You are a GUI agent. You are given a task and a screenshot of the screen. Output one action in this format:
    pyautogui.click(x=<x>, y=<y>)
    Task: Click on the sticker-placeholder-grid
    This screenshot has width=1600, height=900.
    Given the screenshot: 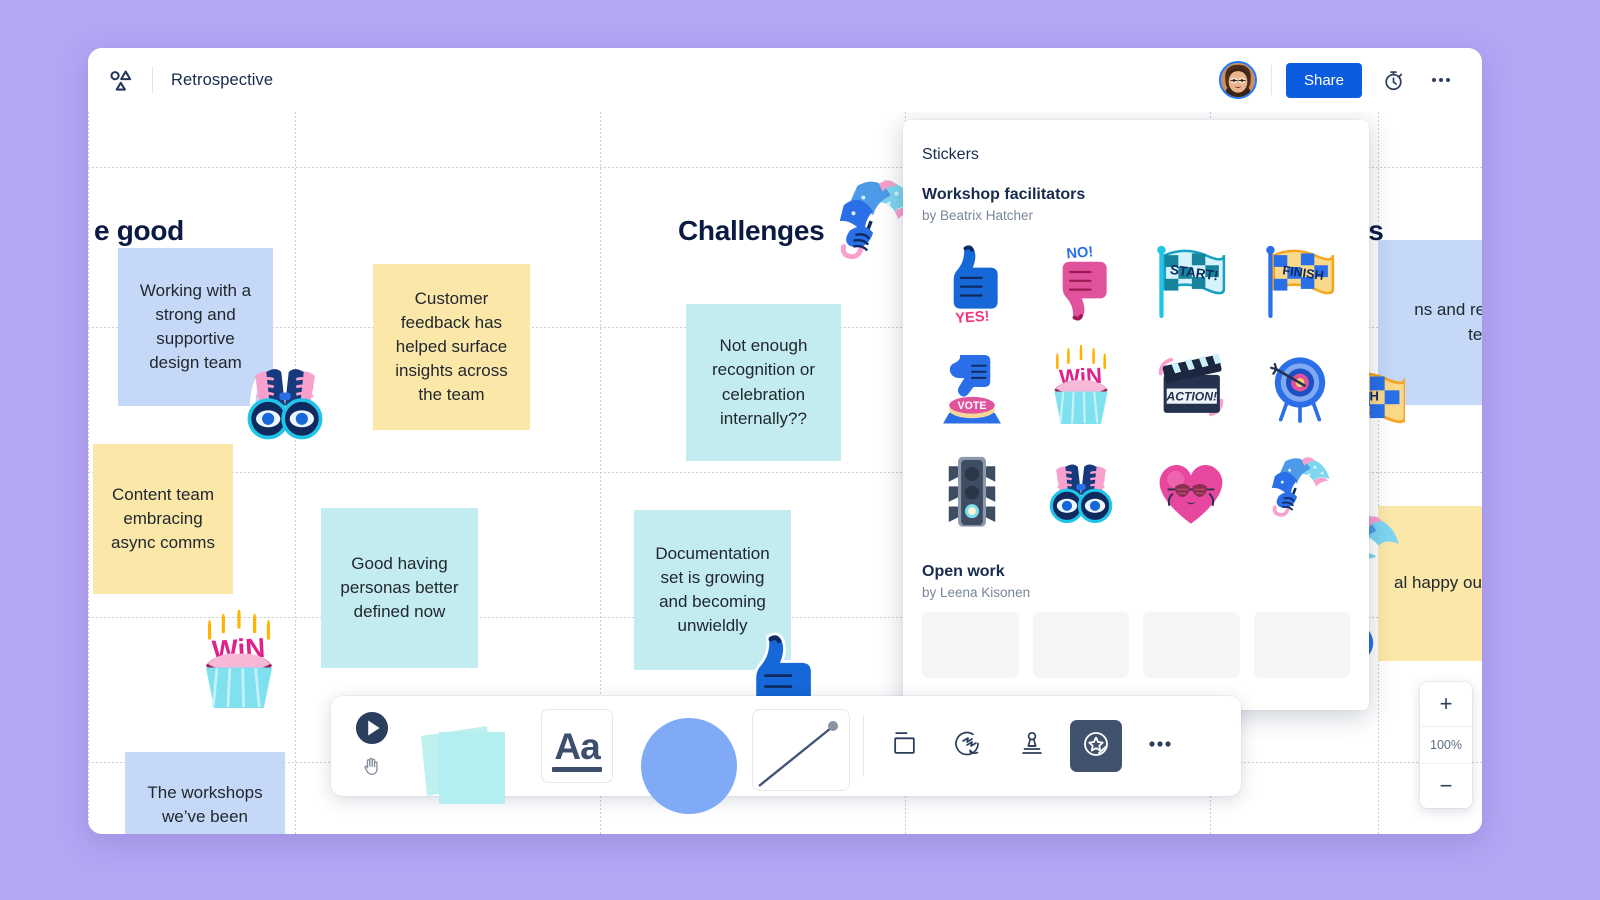 What is the action you would take?
    pyautogui.click(x=1136, y=639)
    